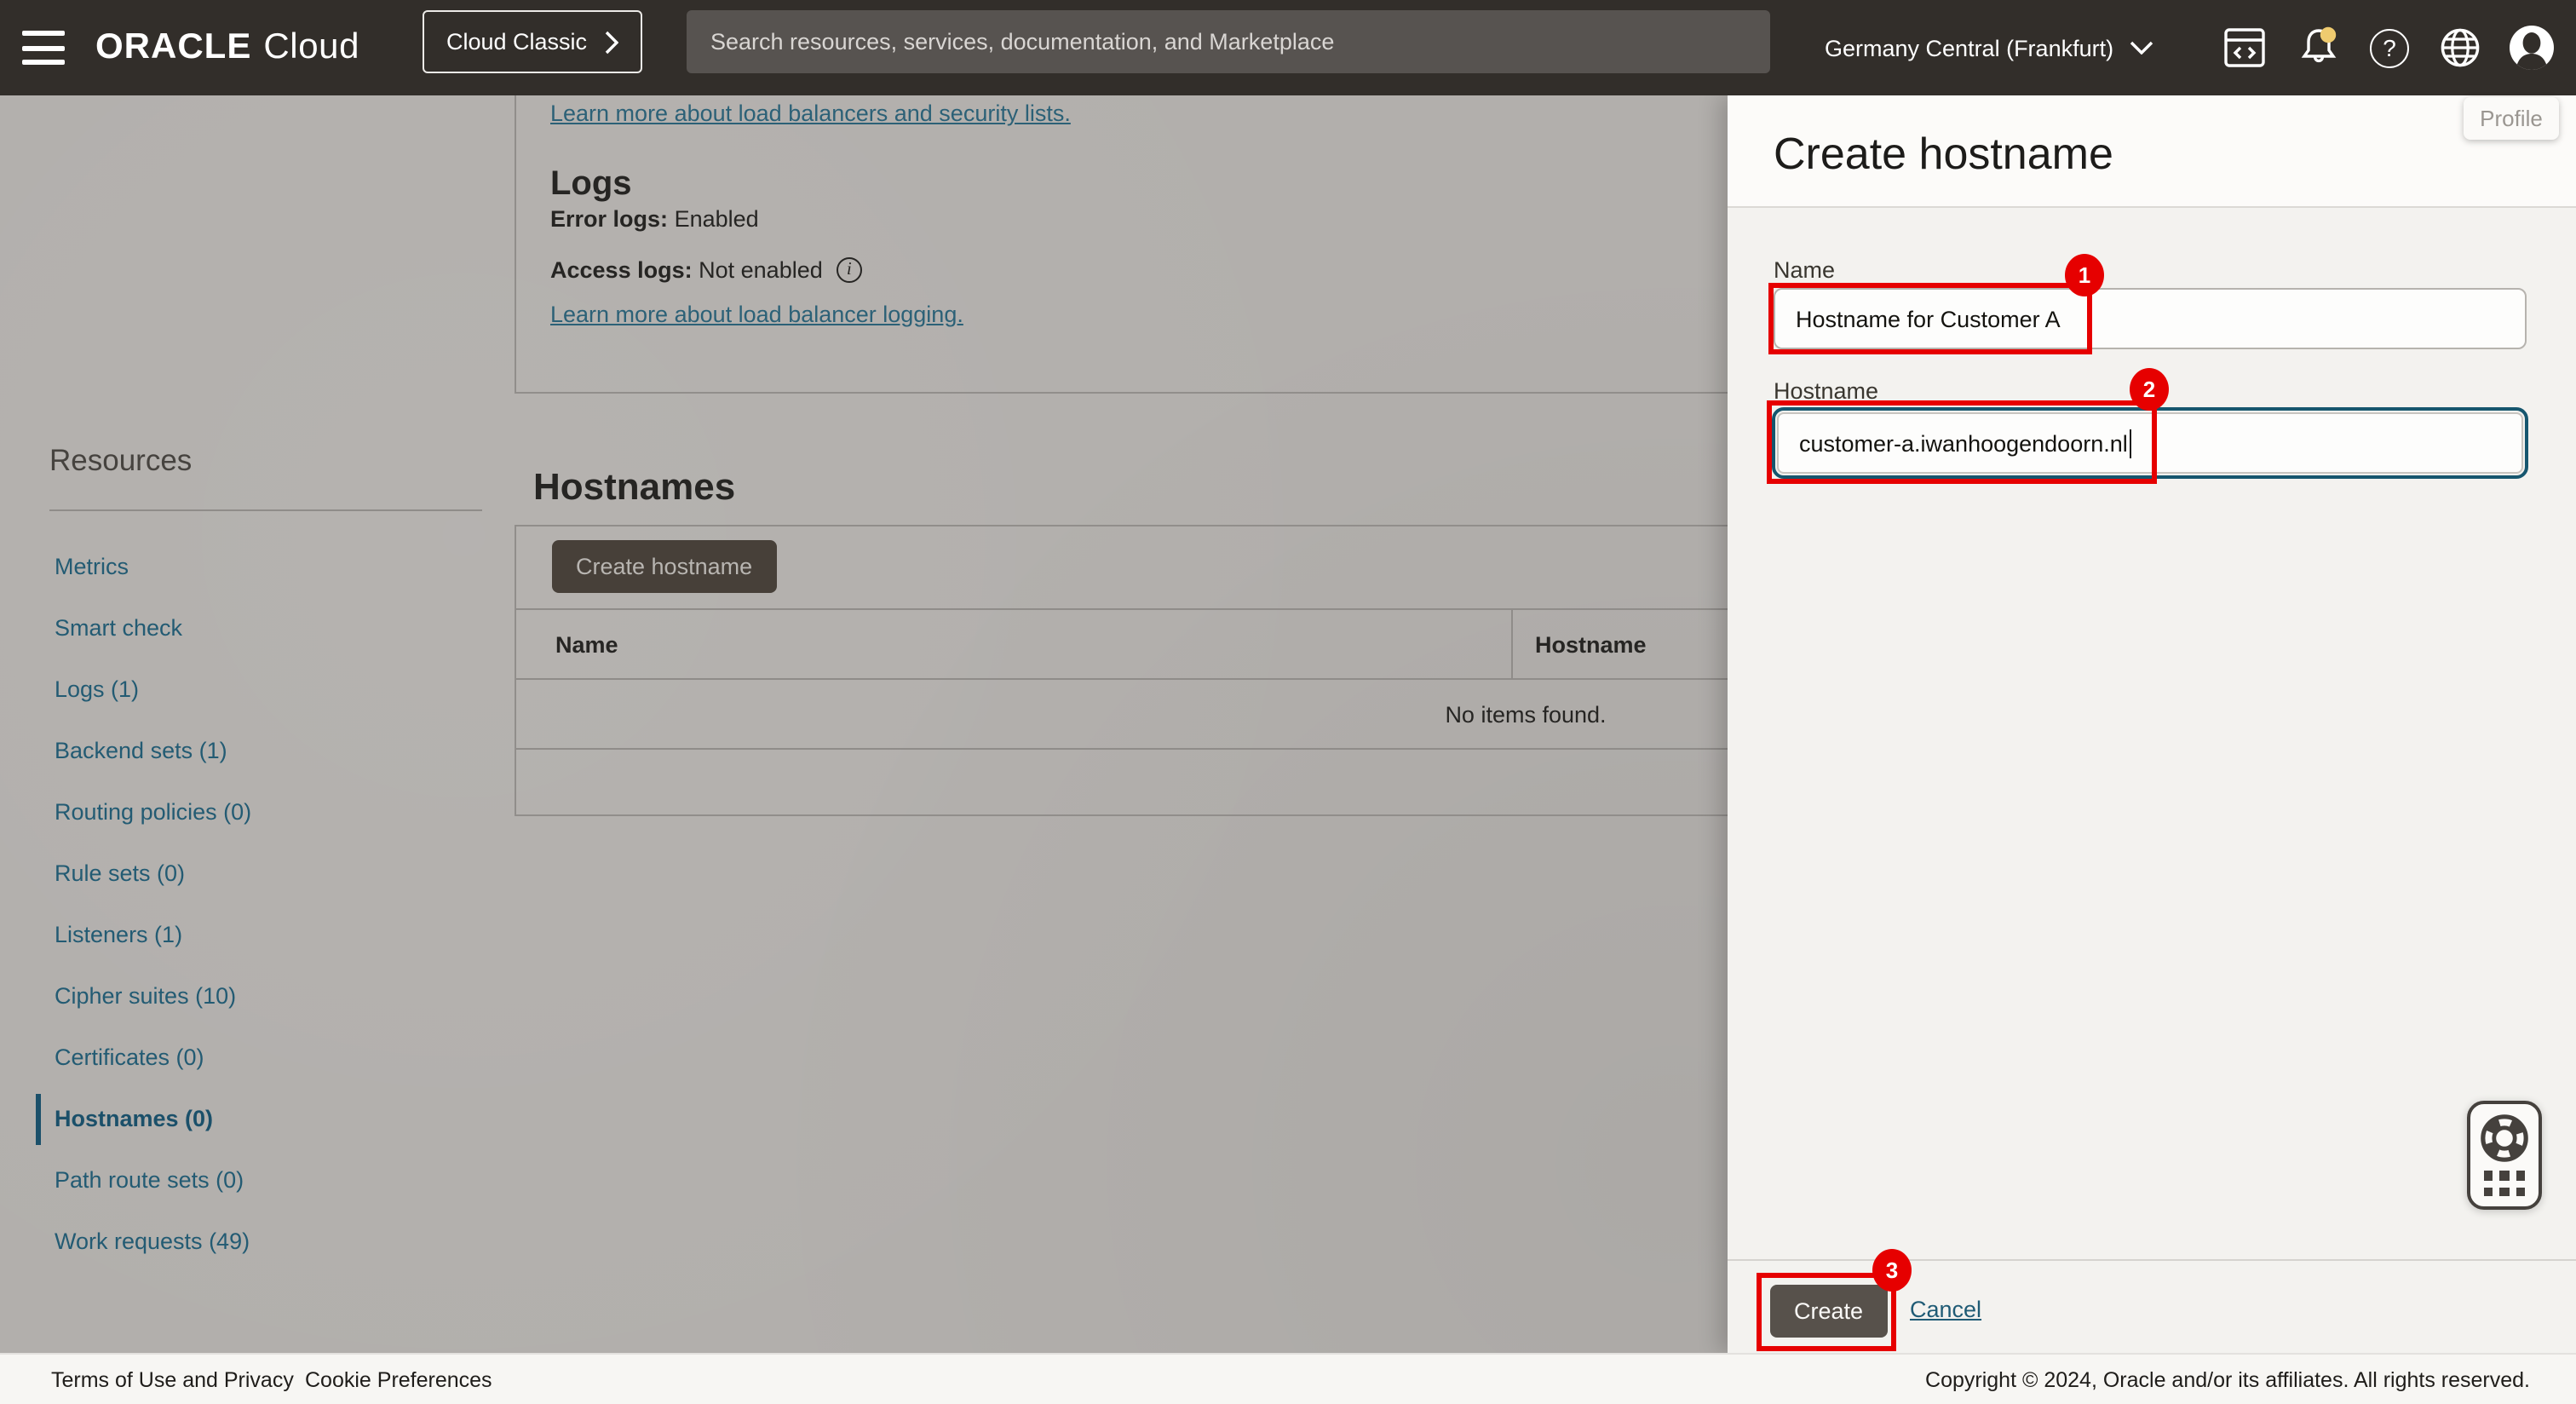 The image size is (2576, 1404). Describe the element at coordinates (1943, 153) in the screenshot. I see `drawer-title: Create hostname` at that location.